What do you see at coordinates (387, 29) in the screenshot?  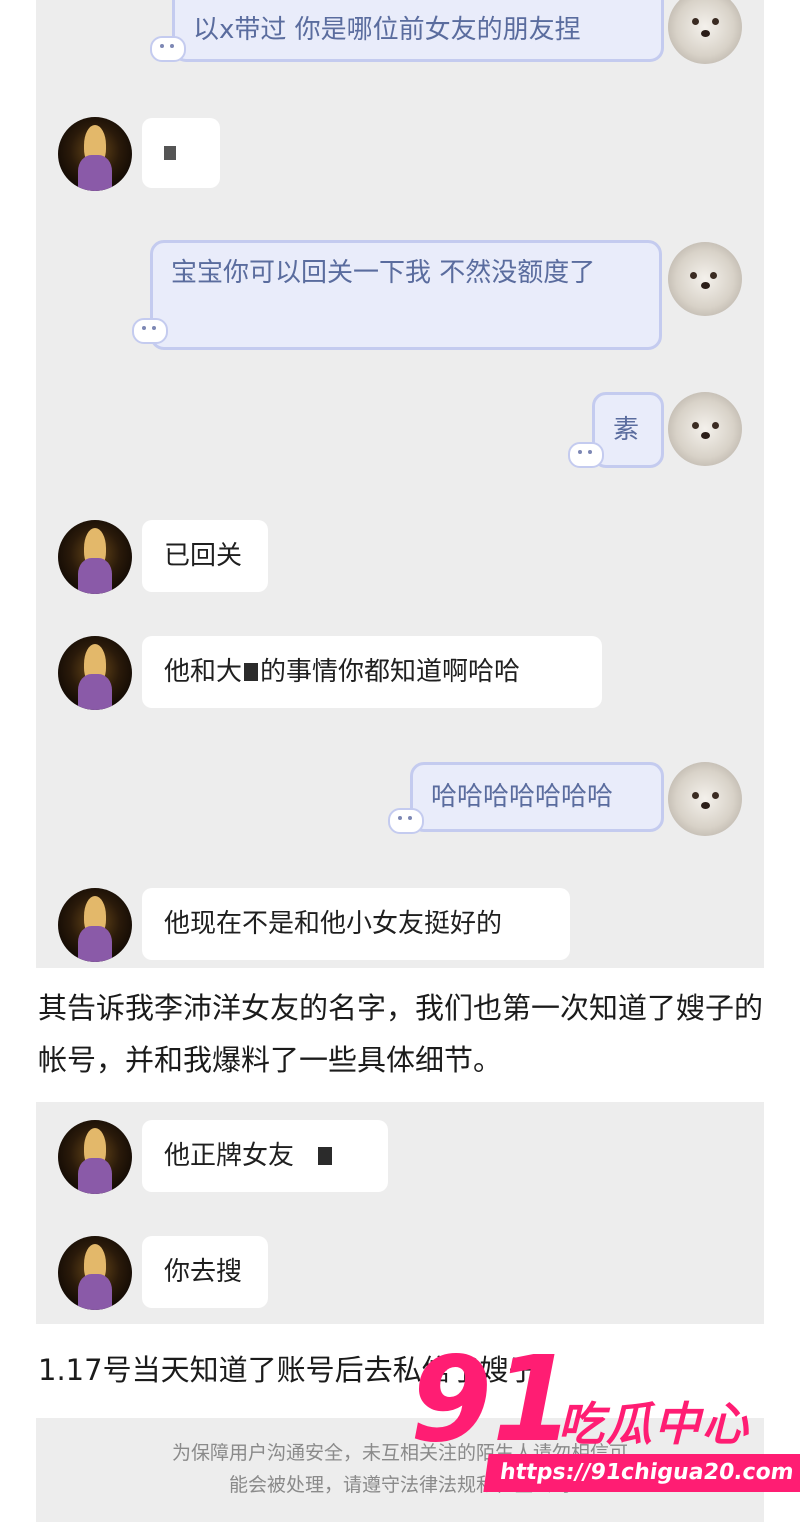 I see `message-text: 以x带过 你是哪位前女友的朋友捏` at bounding box center [387, 29].